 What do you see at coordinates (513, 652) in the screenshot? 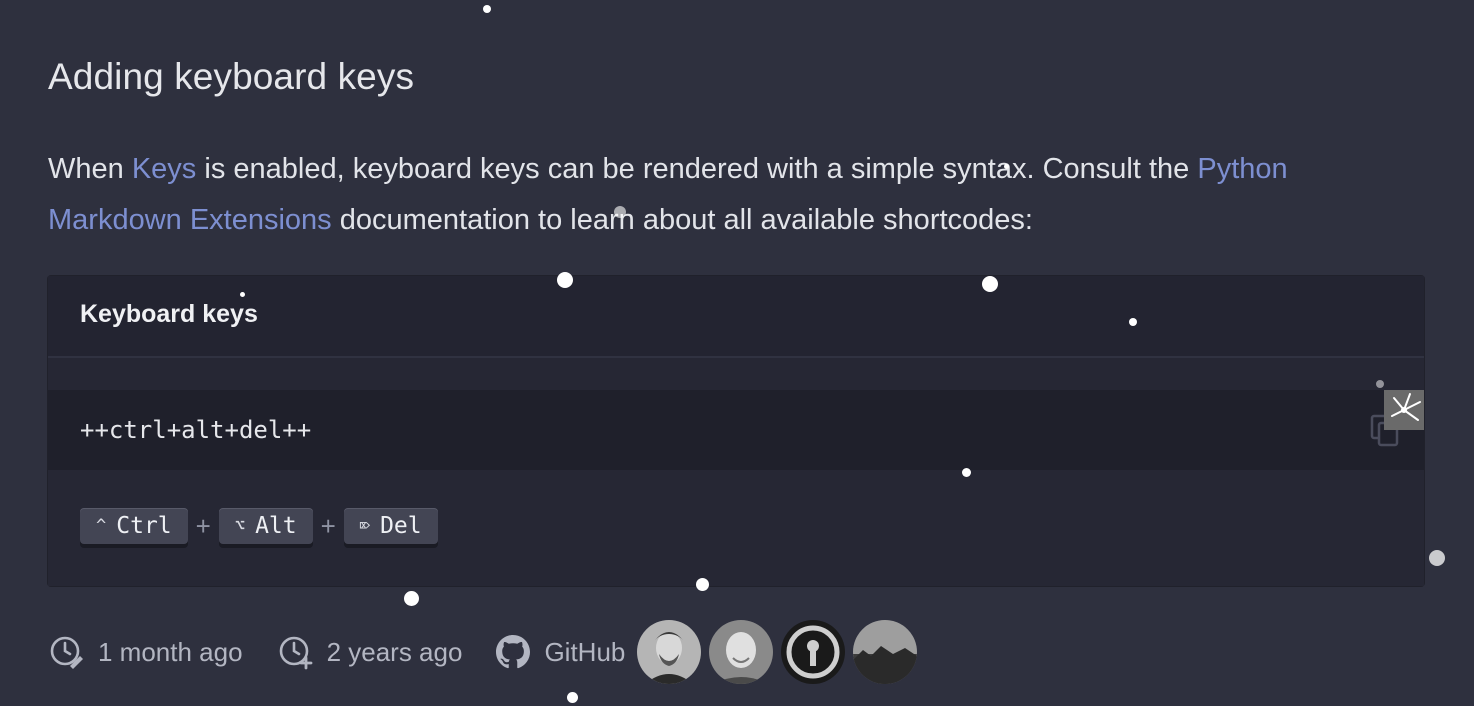
I see `github-icon` at bounding box center [513, 652].